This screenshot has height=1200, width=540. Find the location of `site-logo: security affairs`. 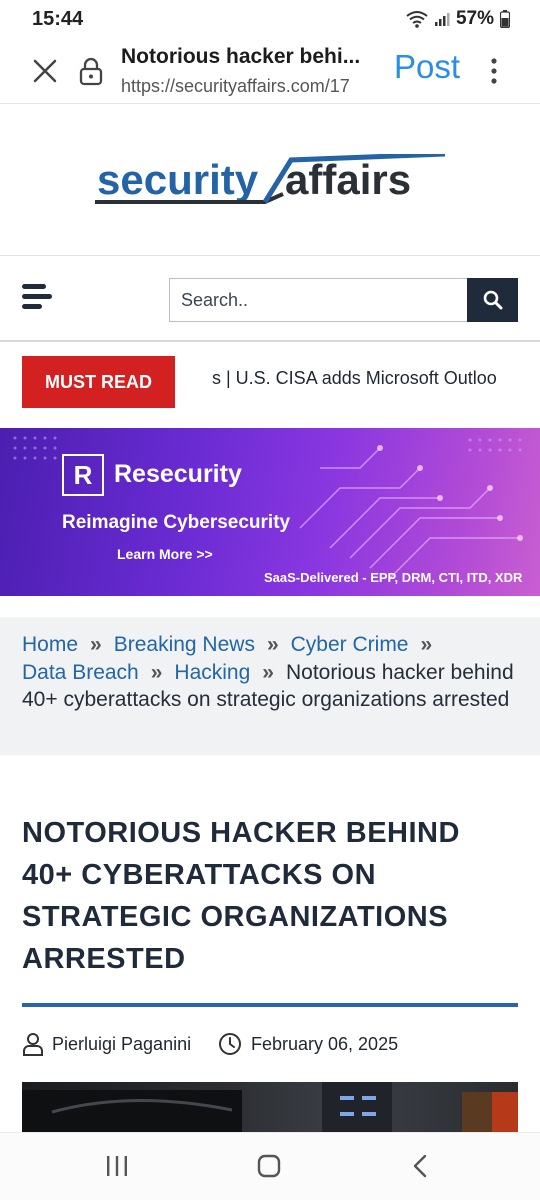

site-logo: security affairs is located at coordinates (270, 184).